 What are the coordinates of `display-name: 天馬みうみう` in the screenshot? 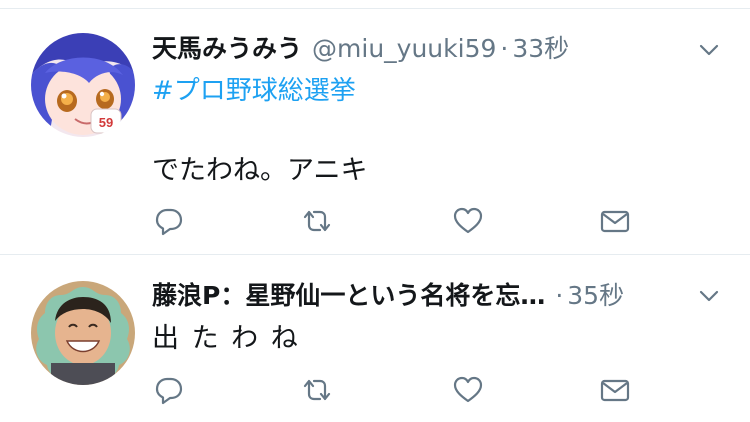 It's located at (227, 46).